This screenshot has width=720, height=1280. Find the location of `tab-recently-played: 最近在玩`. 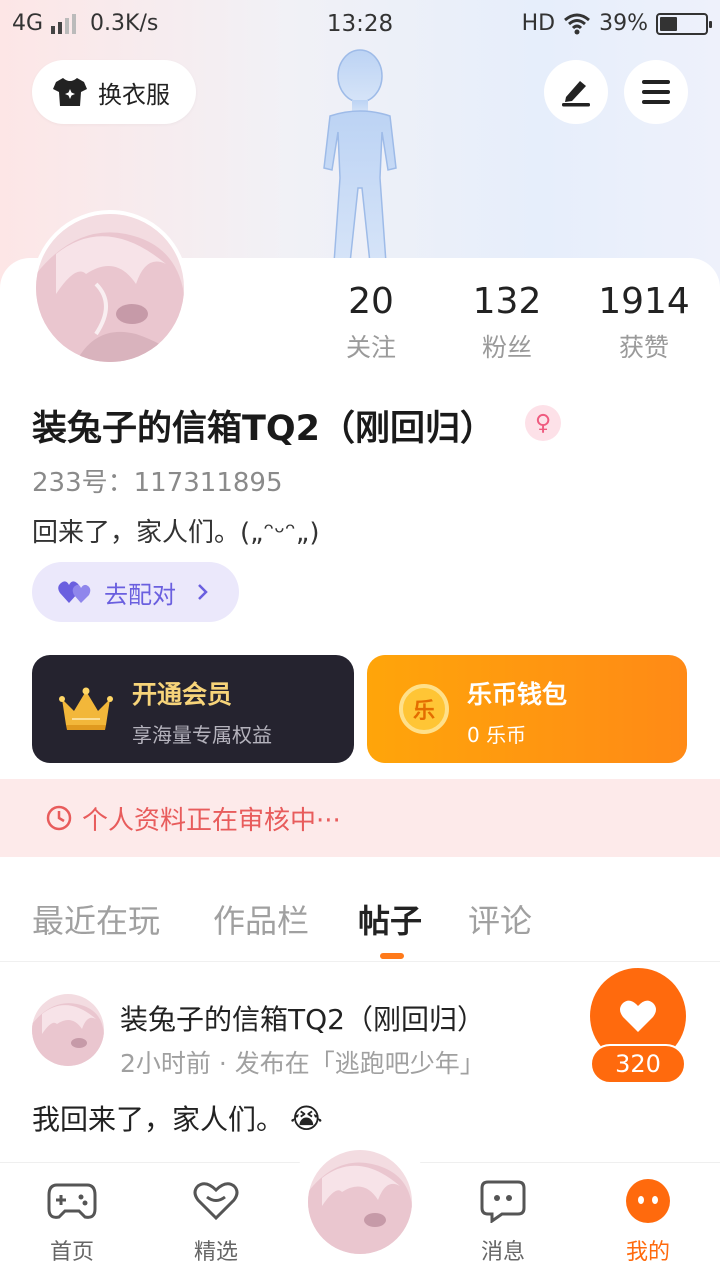

tab-recently-played: 最近在玩 is located at coordinates (96, 919).